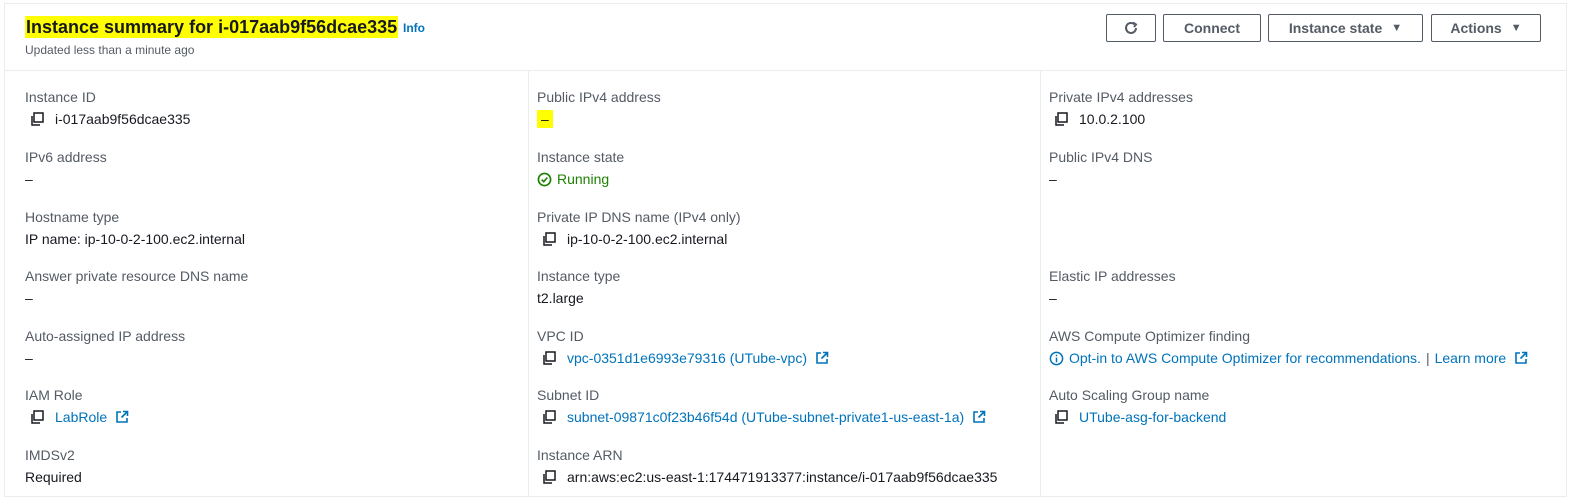 This screenshot has width=1581, height=500. What do you see at coordinates (110, 50) in the screenshot?
I see `updated-timestamp: Updated less than a minute ago` at bounding box center [110, 50].